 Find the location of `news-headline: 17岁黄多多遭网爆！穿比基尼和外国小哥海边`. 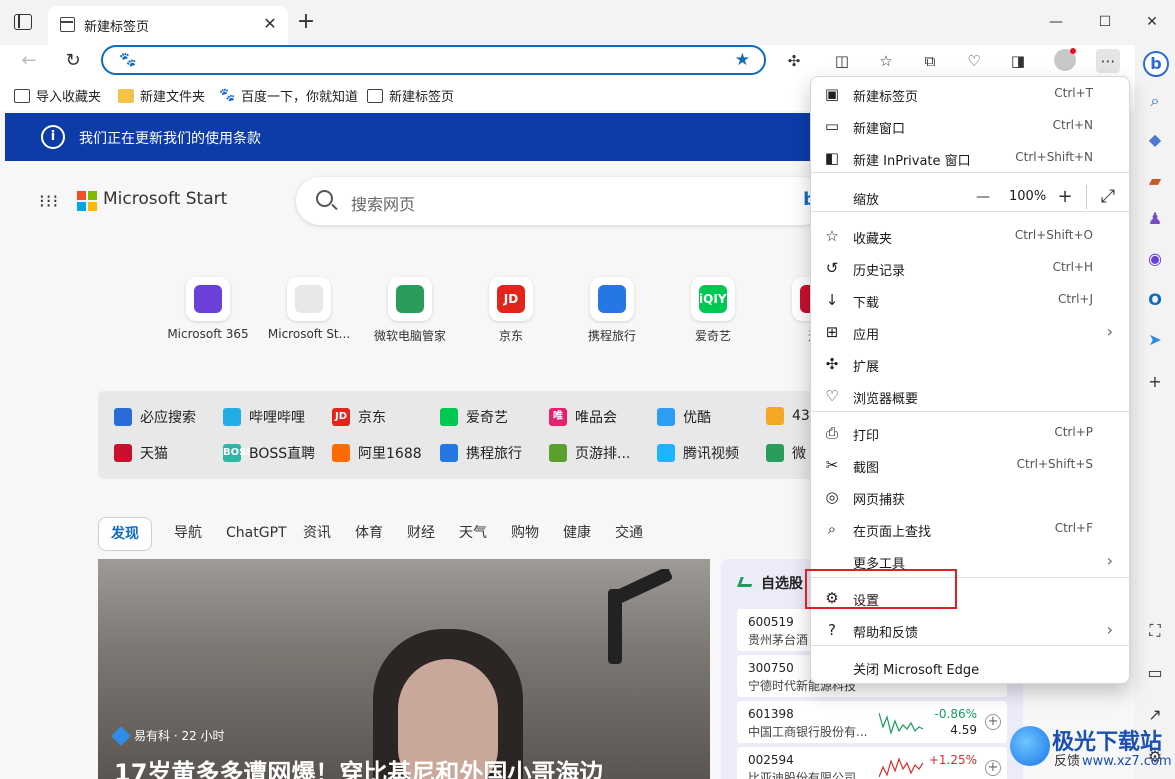

news-headline: 17岁黄多多遭网爆！穿比基尼和外国小哥海边 is located at coordinates (358, 766).